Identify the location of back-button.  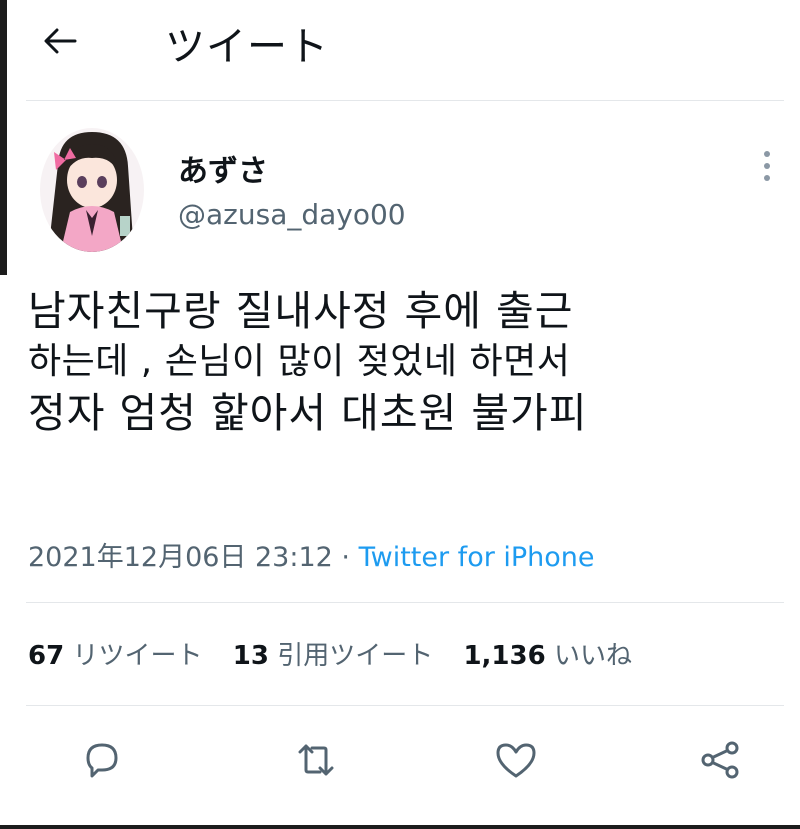
(60, 41).